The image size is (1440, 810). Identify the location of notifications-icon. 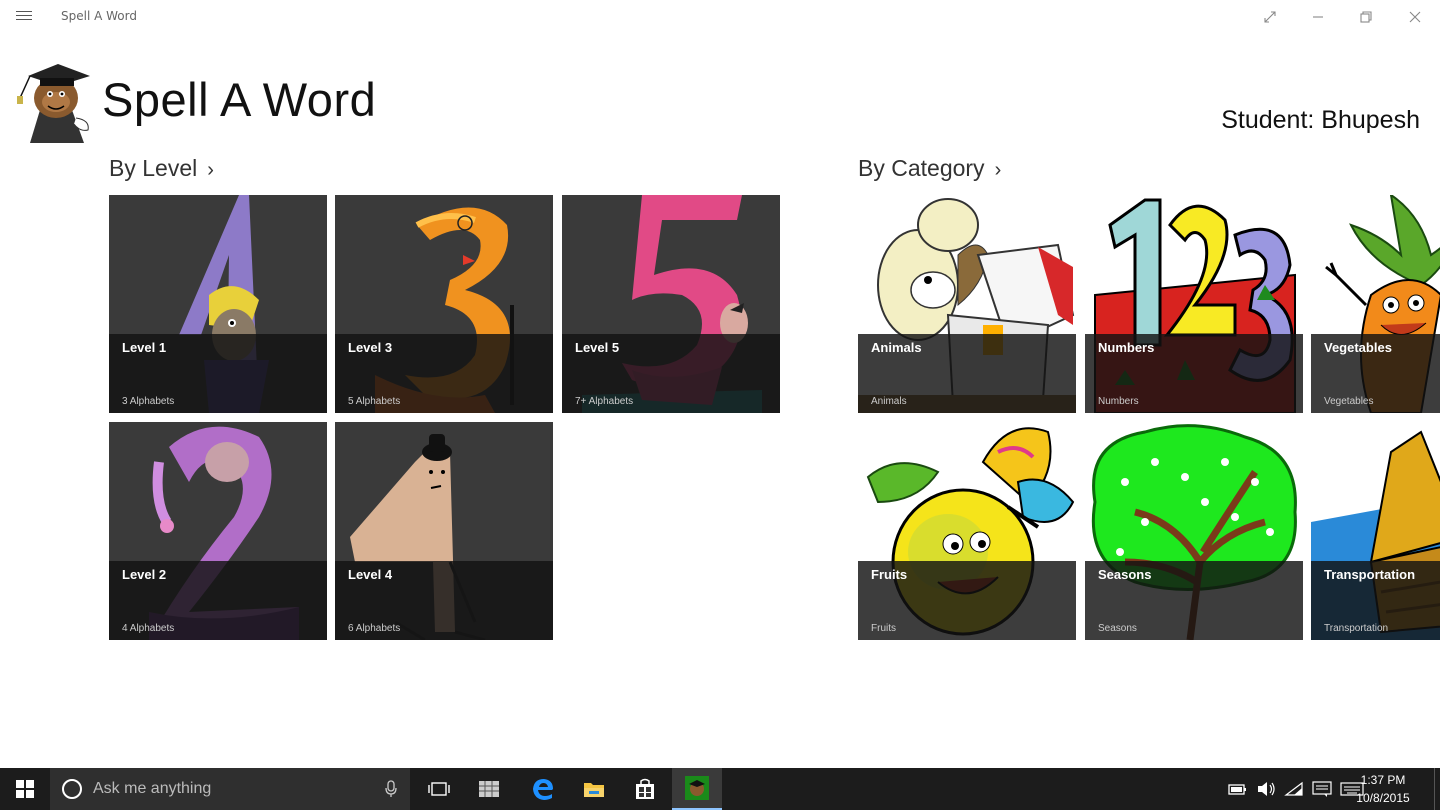
(1322, 789).